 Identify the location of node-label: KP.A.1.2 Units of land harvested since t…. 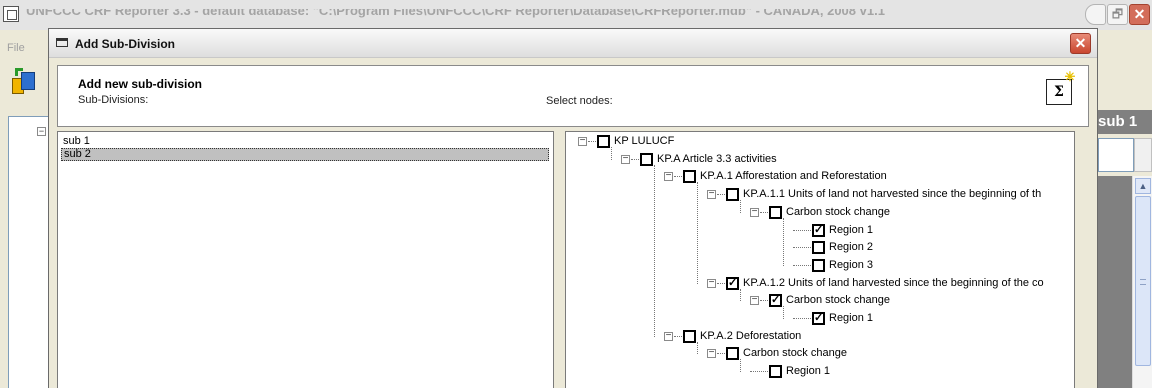
(893, 282).